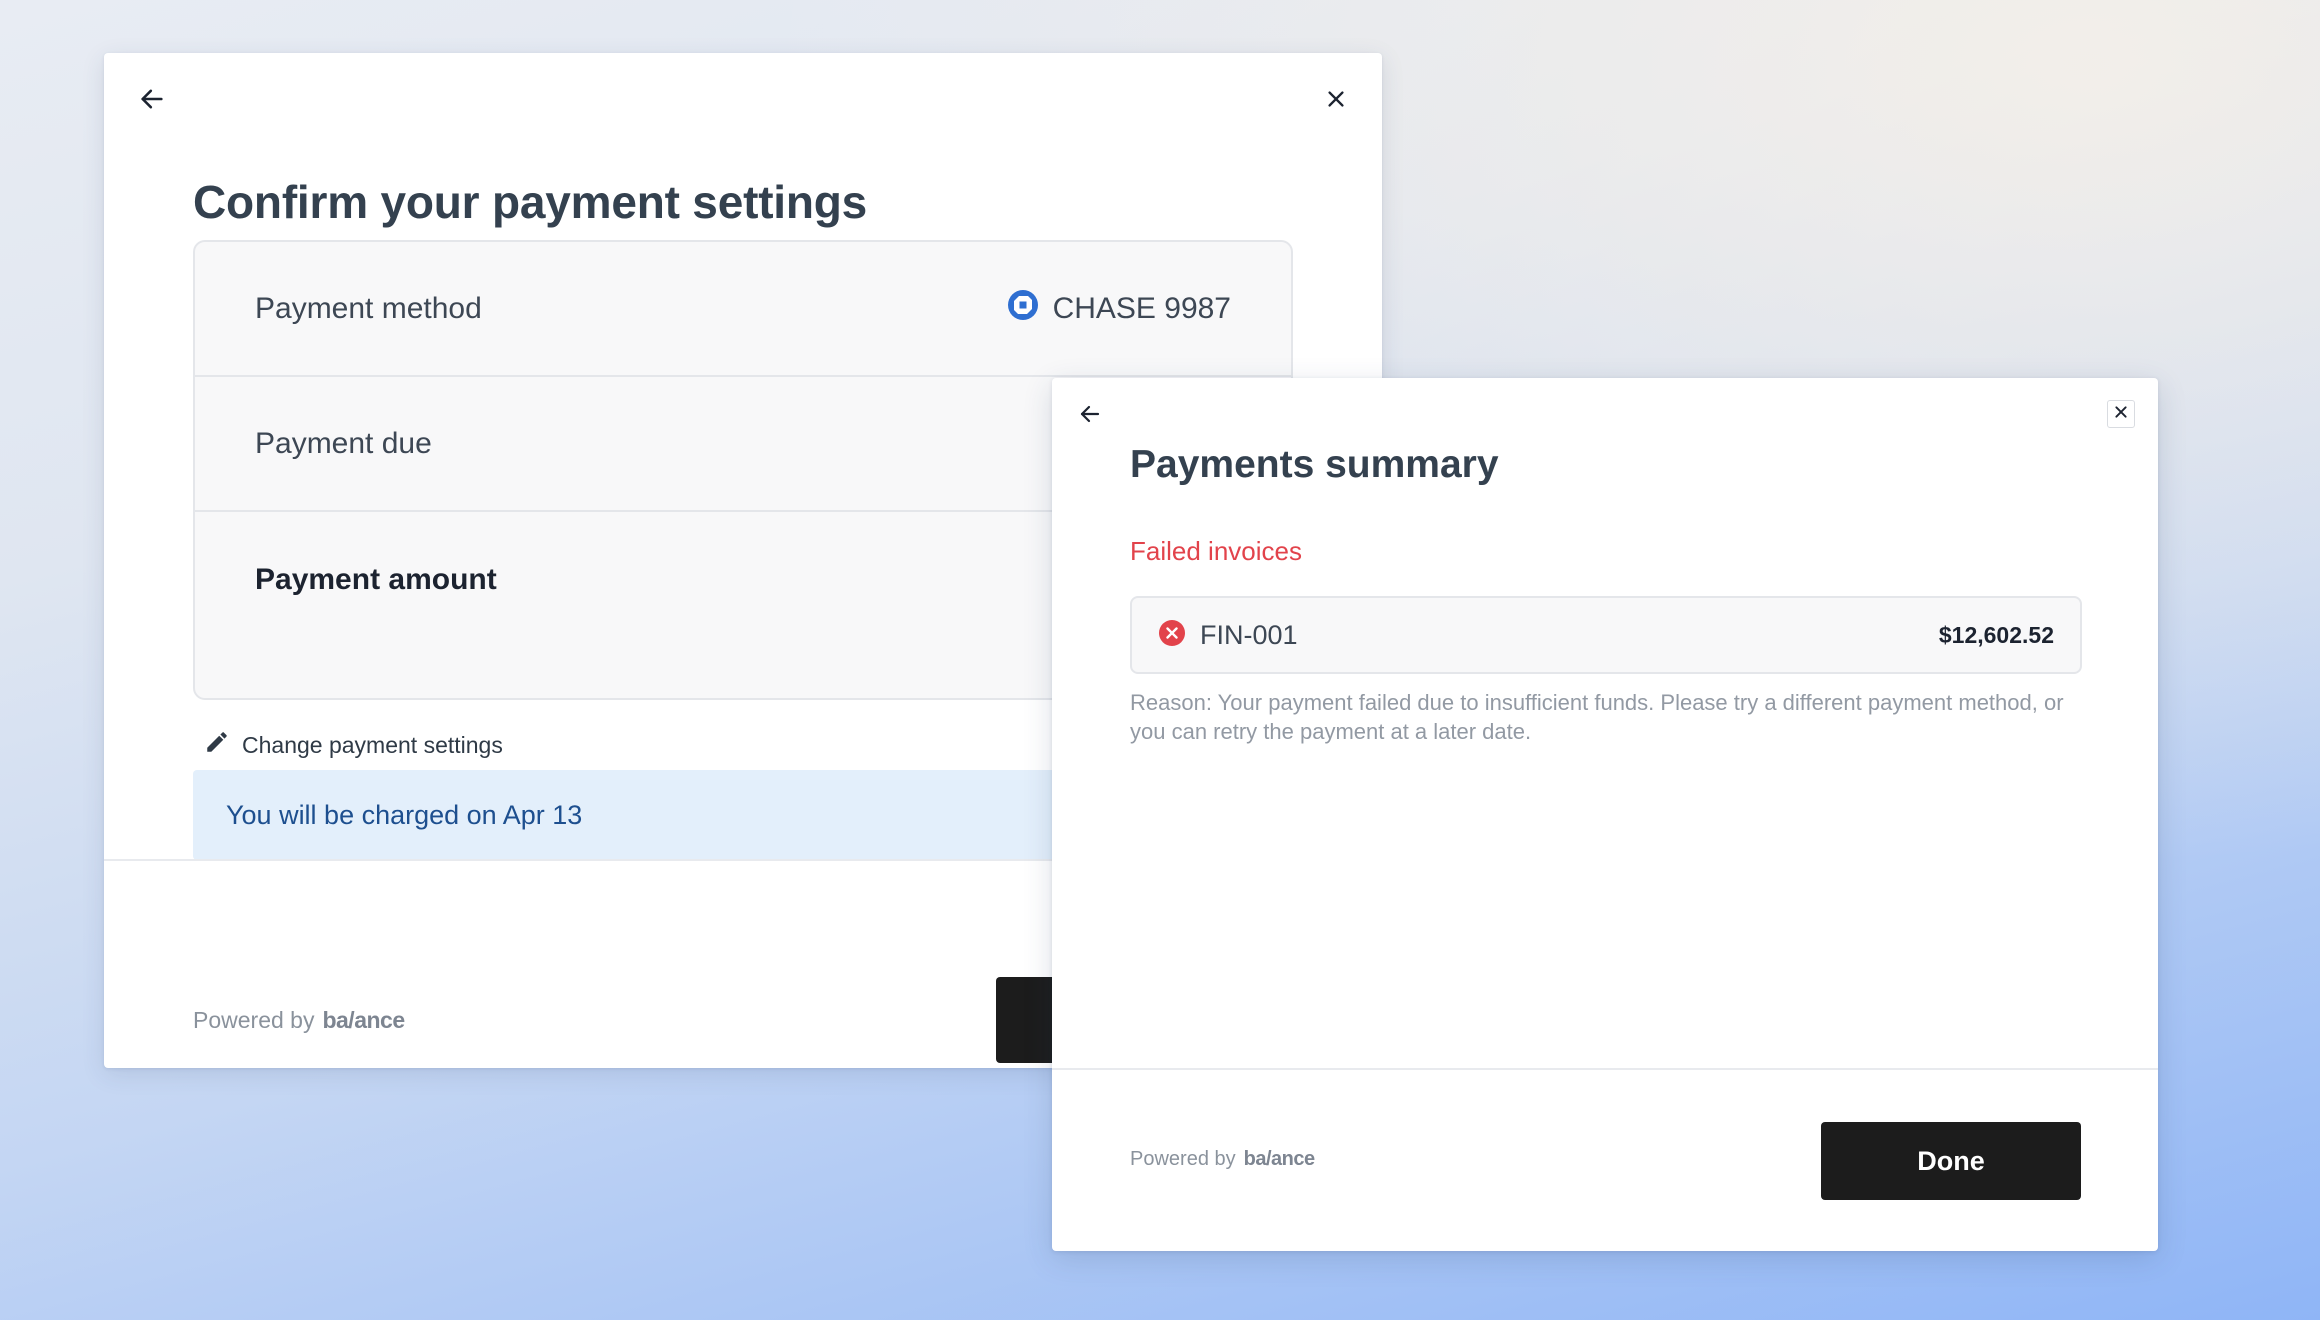  I want to click on payment-method-row: Payment method CHASE 9987, so click(743, 309).